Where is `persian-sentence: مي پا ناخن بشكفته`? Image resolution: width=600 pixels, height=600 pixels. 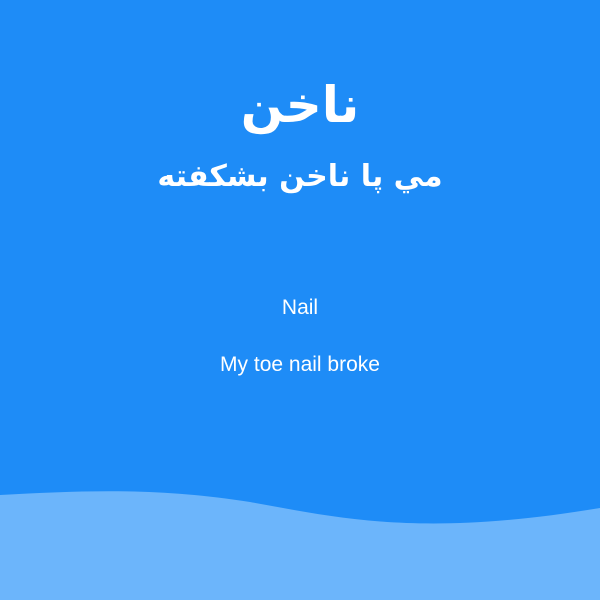
persian-sentence: مي پا ناخن بشكفته is located at coordinates (300, 176).